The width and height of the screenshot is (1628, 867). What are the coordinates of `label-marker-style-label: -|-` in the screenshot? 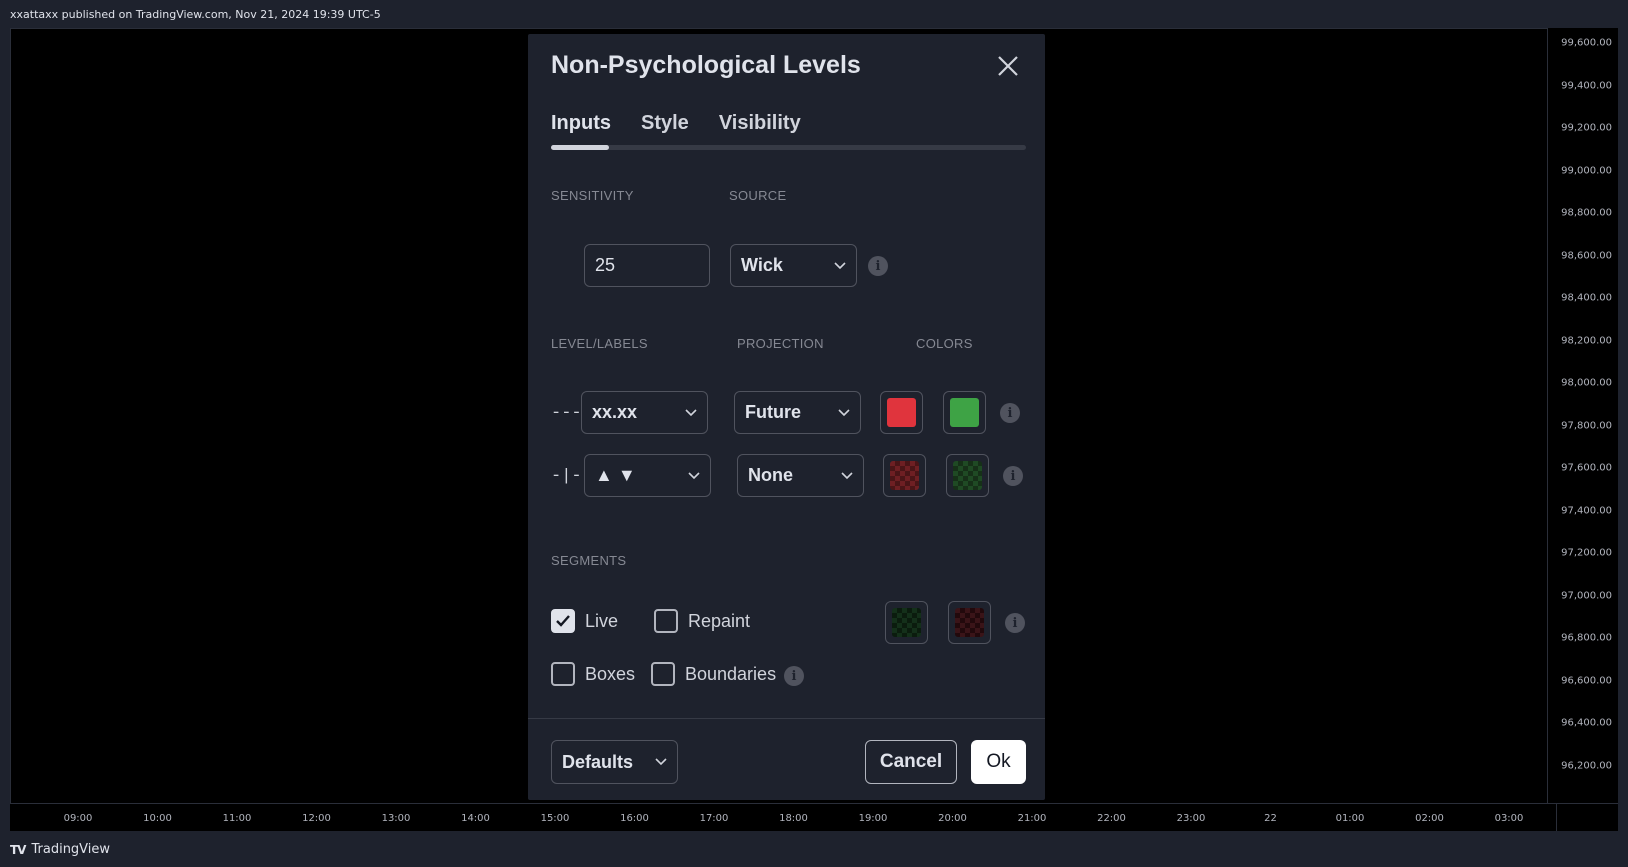 It's located at (566, 476).